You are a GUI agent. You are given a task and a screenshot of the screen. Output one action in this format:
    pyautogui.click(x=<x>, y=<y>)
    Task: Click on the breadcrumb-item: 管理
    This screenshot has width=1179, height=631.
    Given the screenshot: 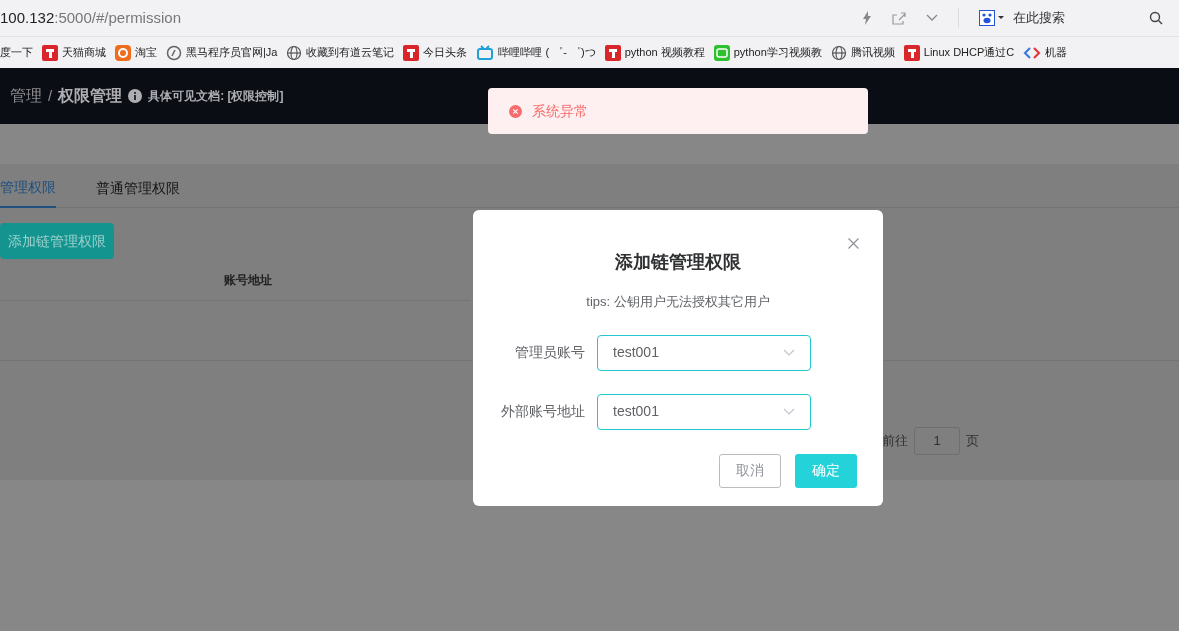 What is the action you would take?
    pyautogui.click(x=26, y=96)
    